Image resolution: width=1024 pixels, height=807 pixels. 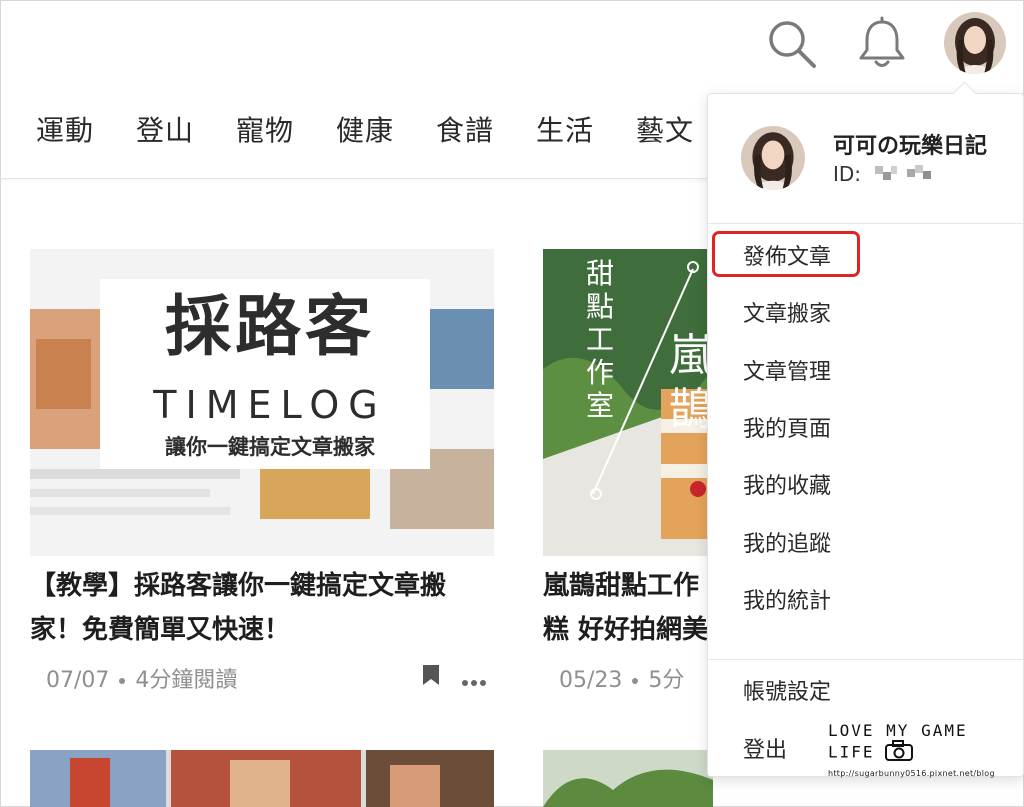 What do you see at coordinates (78, 680) in the screenshot?
I see `article-date: 07/07` at bounding box center [78, 680].